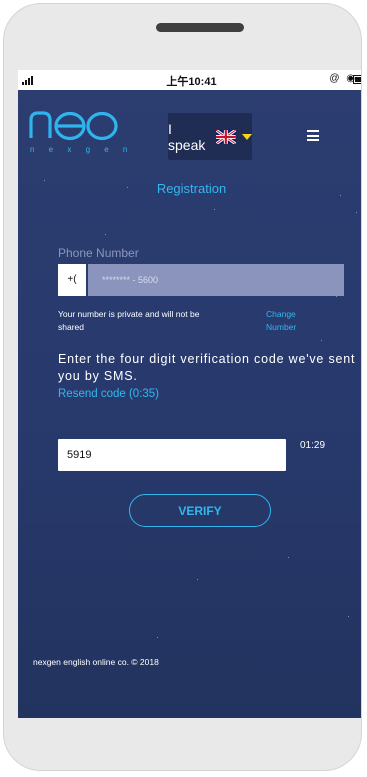 The width and height of the screenshot is (367, 777). What do you see at coordinates (187, 136) in the screenshot?
I see `language-label: I speak` at bounding box center [187, 136].